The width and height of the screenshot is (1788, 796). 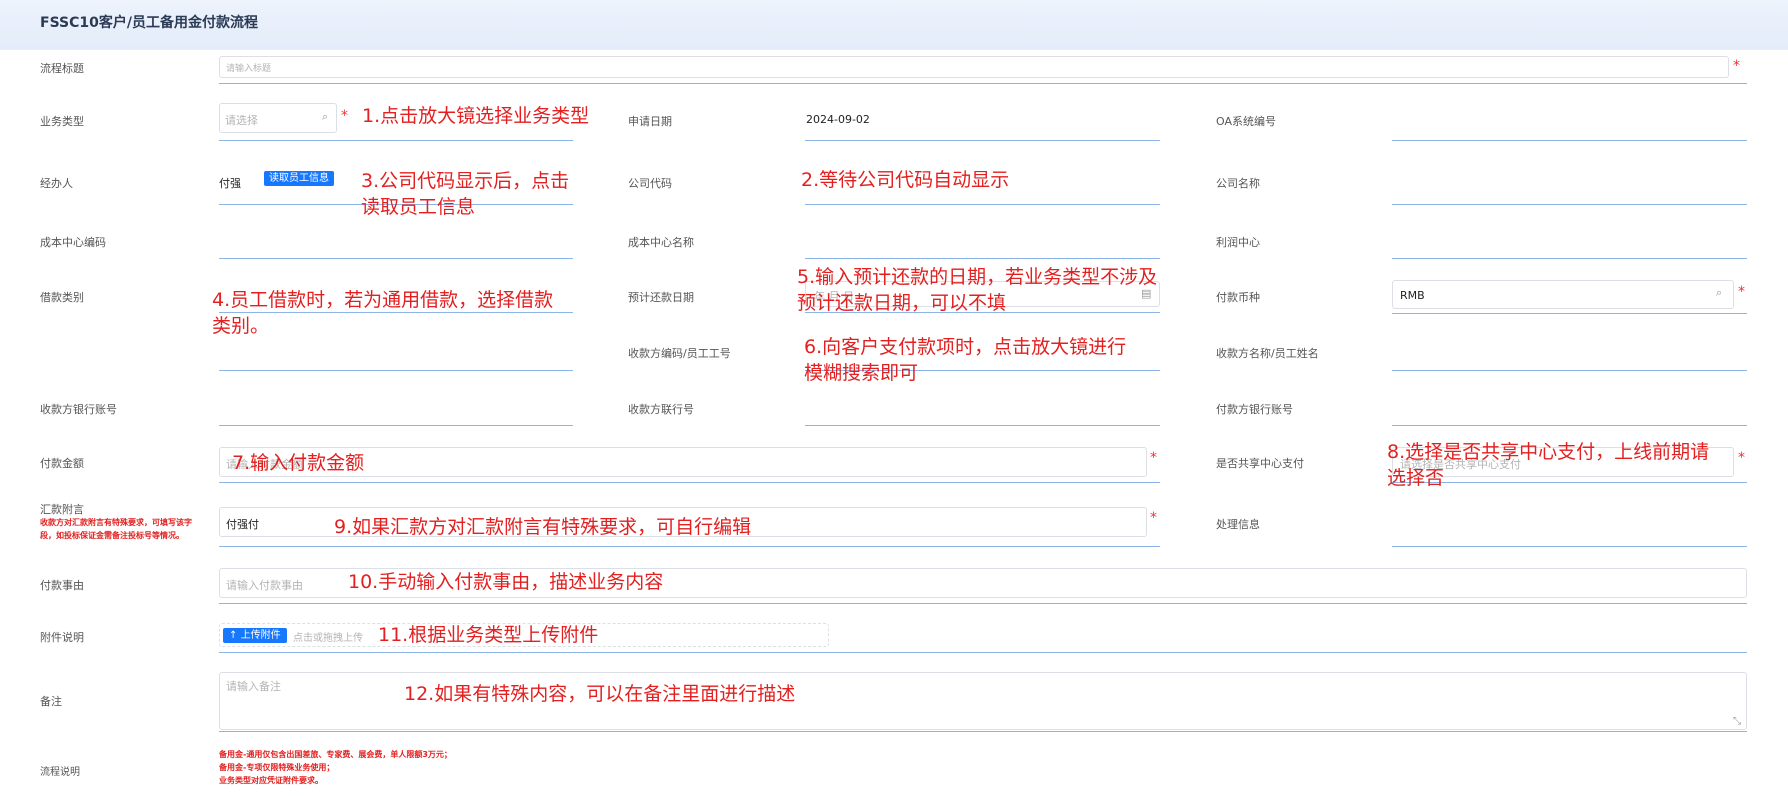 I want to click on payer-bank-account-label: 付款方银行账号, so click(x=1254, y=409).